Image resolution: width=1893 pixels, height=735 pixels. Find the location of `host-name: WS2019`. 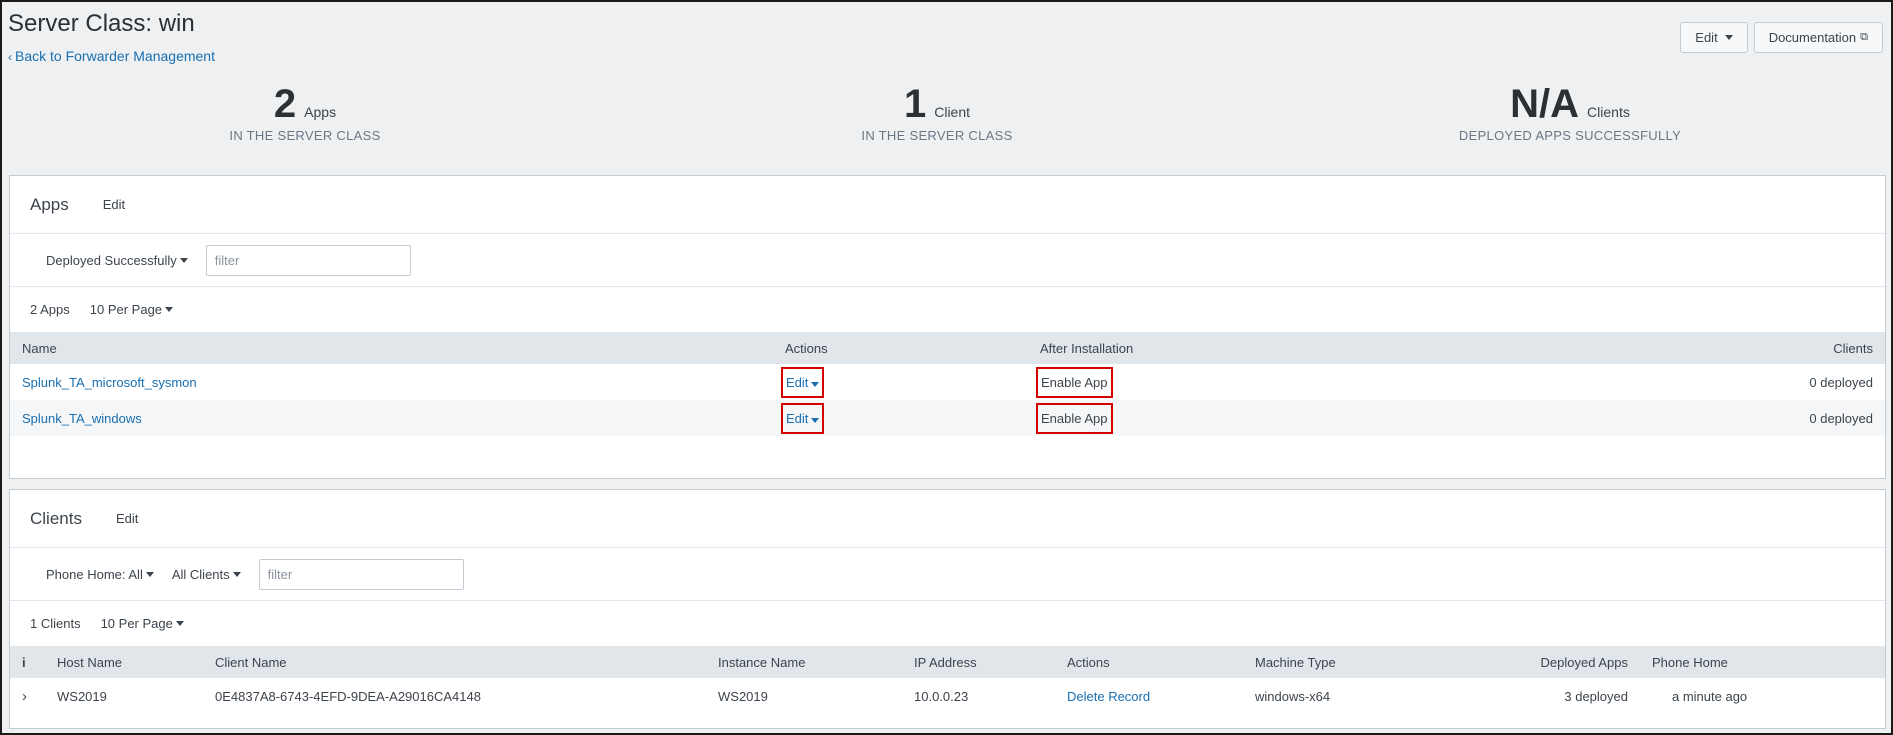

host-name: WS2019 is located at coordinates (82, 696).